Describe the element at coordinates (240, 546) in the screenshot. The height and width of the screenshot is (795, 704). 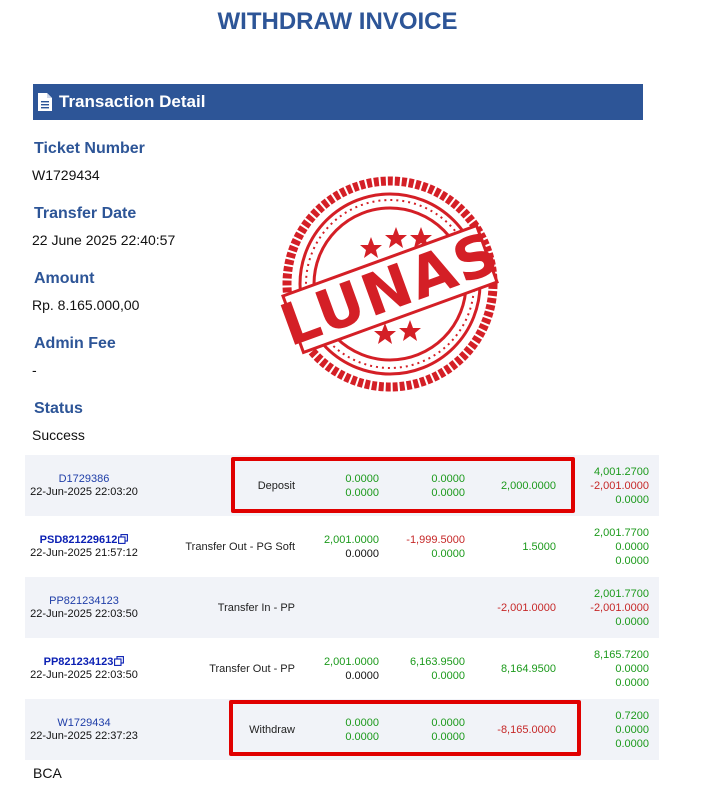
I see `type-cell: Transfer Out - PG Soft` at that location.